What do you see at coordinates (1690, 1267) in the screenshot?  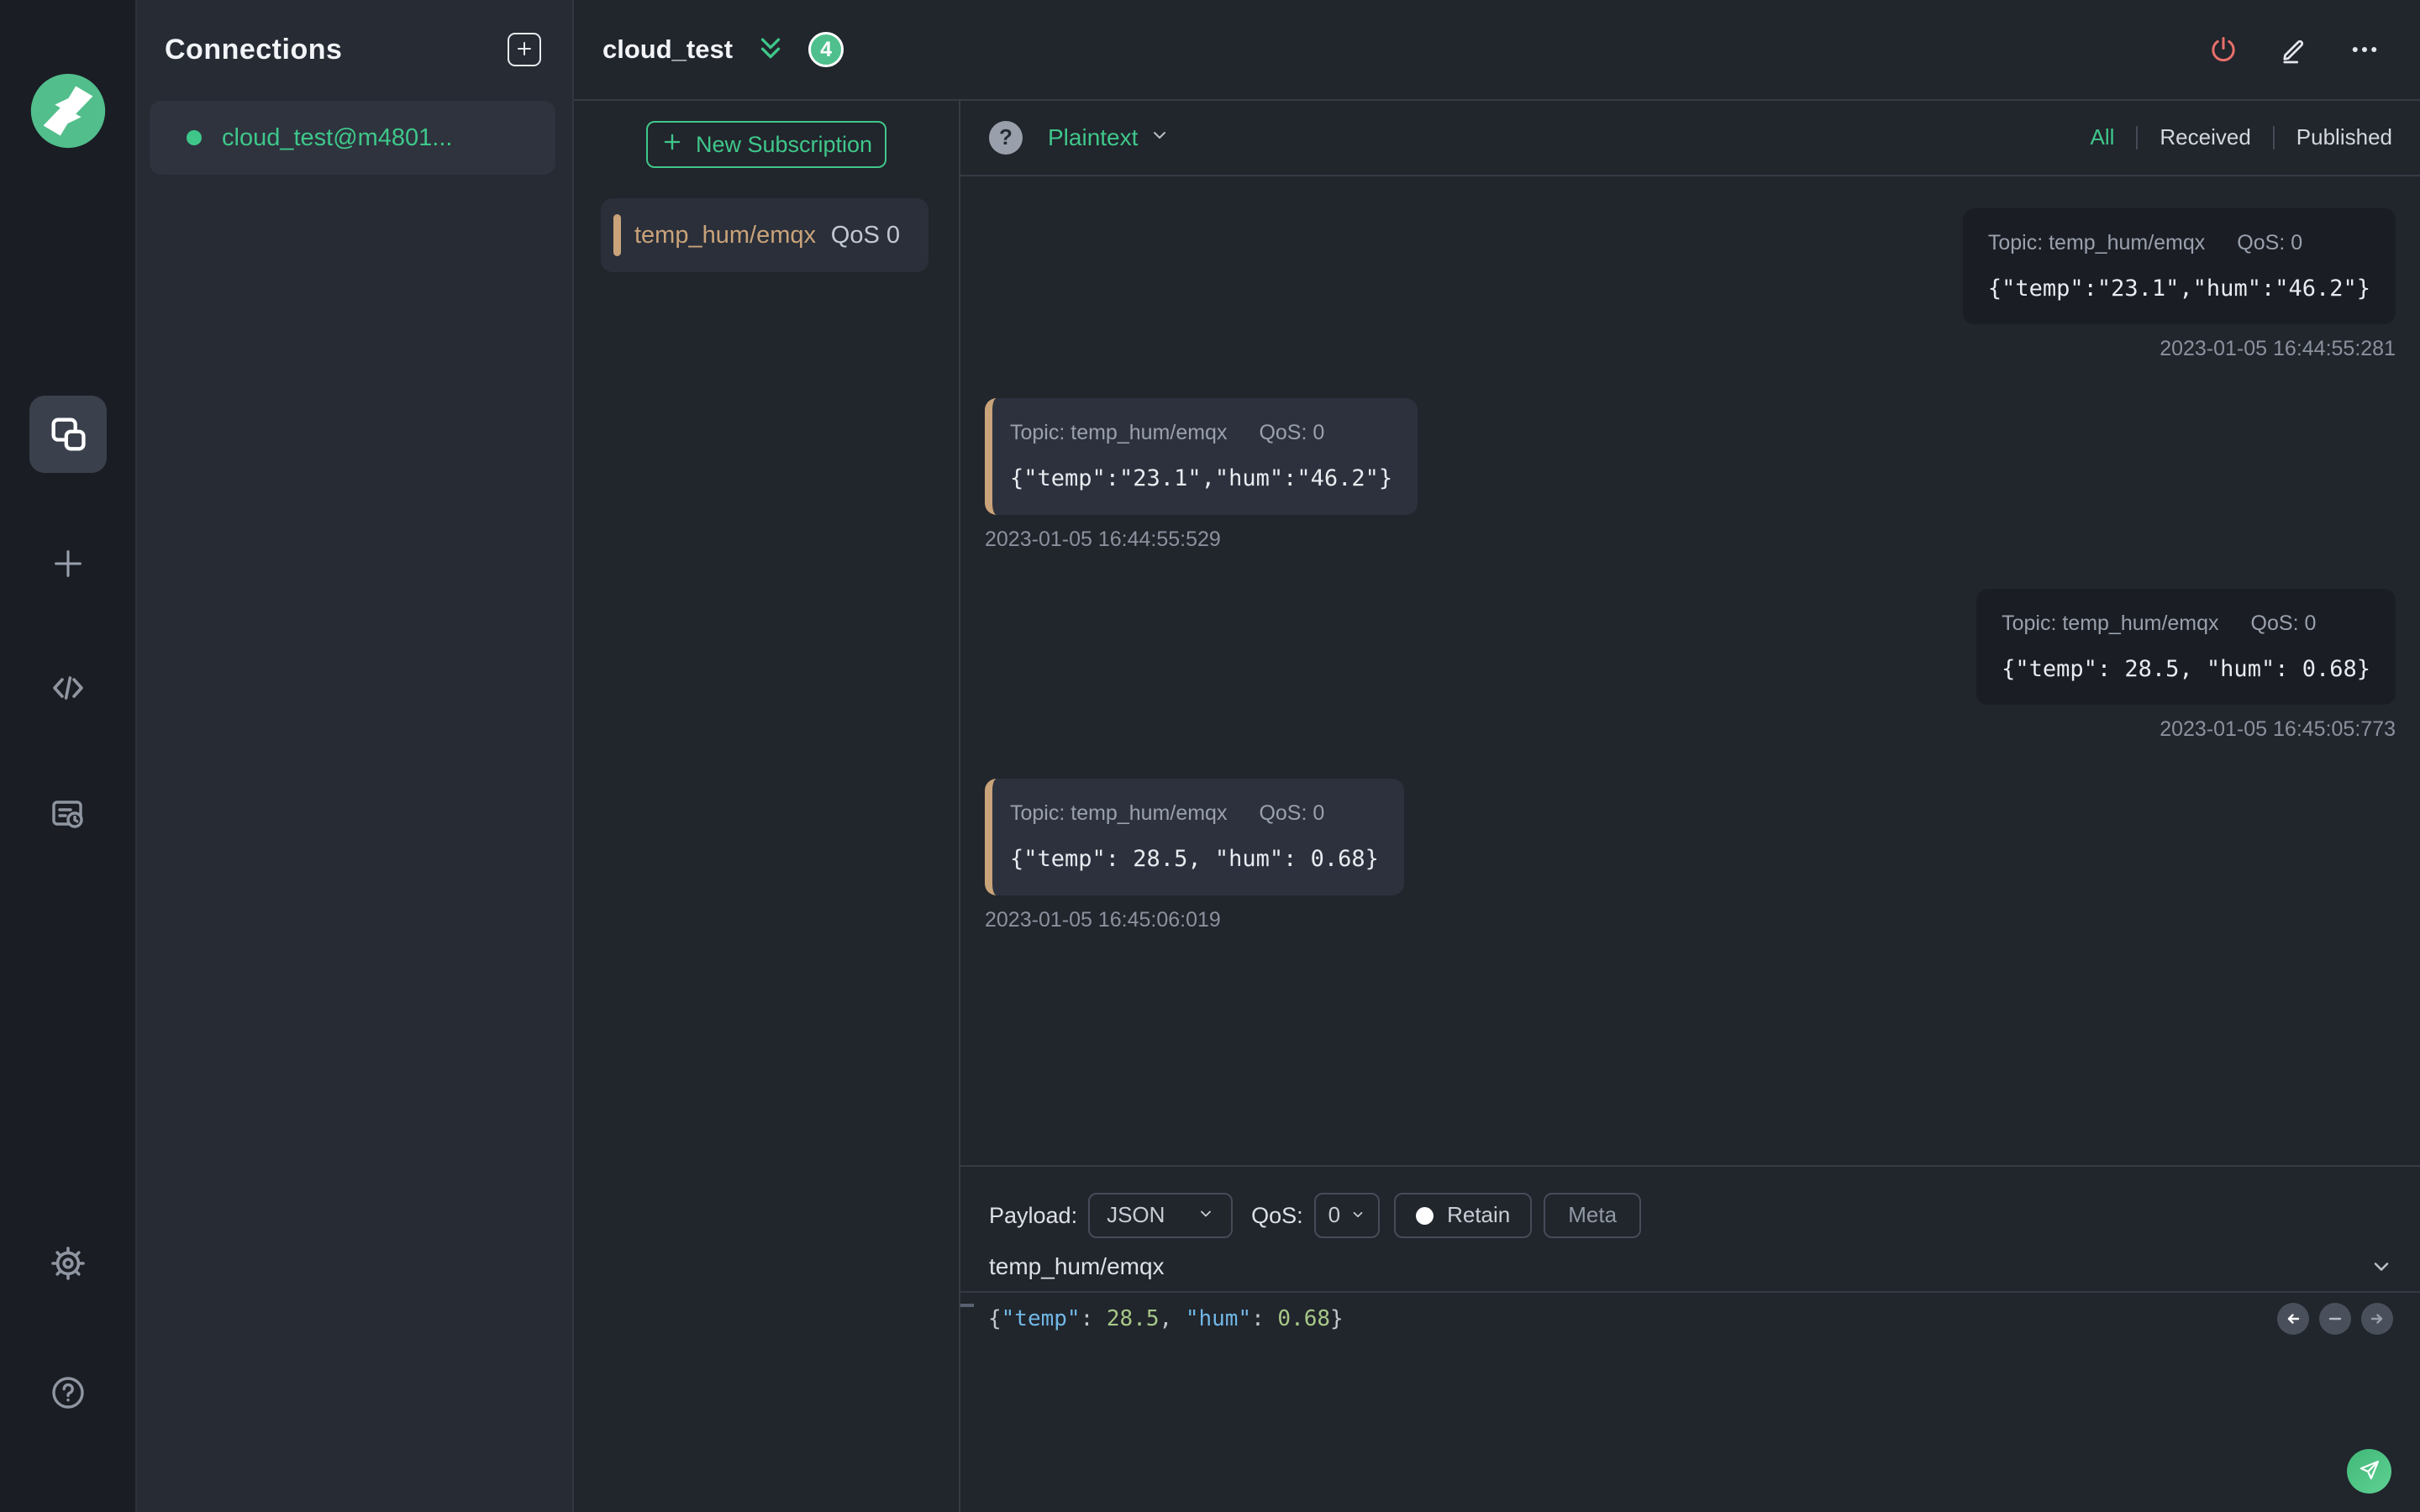 I see `publish-topic-row: temp_hum/emqx` at bounding box center [1690, 1267].